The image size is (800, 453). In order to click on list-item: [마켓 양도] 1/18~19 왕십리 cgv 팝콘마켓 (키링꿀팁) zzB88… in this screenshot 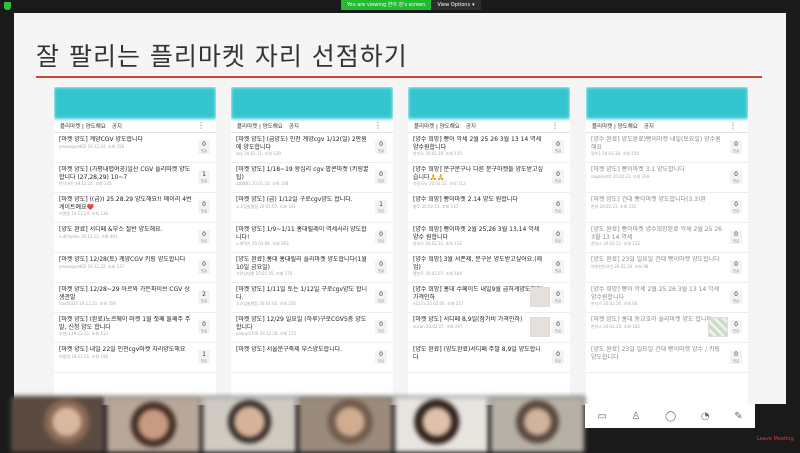, I will do `click(312, 178)`.